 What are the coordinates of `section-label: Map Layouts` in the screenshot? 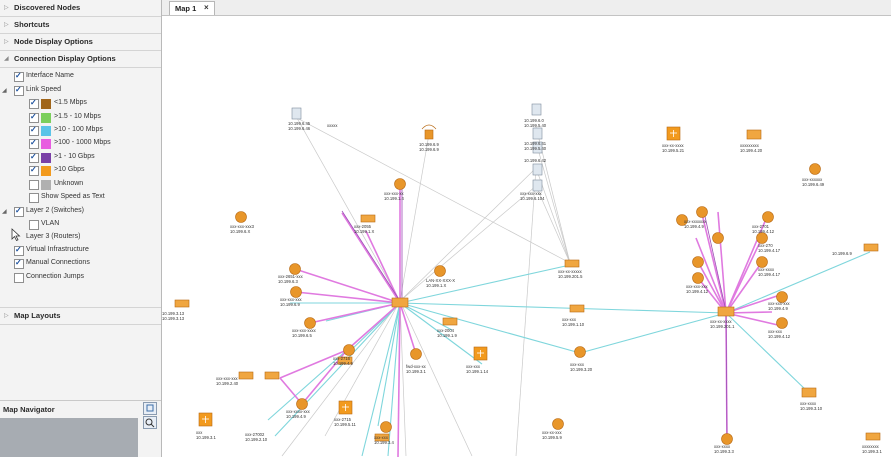 It's located at (37, 315).